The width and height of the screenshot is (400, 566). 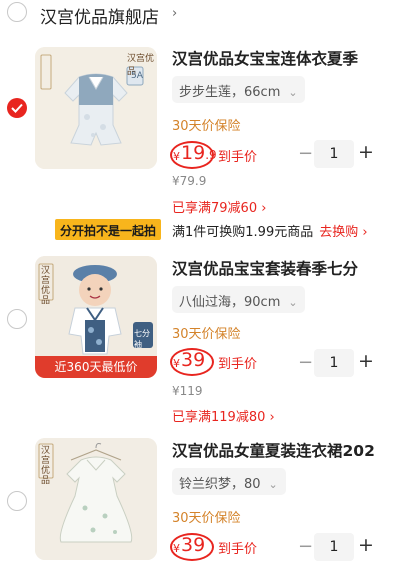 What do you see at coordinates (137, 76) in the screenshot?
I see `item-1-size-tag: 5A` at bounding box center [137, 76].